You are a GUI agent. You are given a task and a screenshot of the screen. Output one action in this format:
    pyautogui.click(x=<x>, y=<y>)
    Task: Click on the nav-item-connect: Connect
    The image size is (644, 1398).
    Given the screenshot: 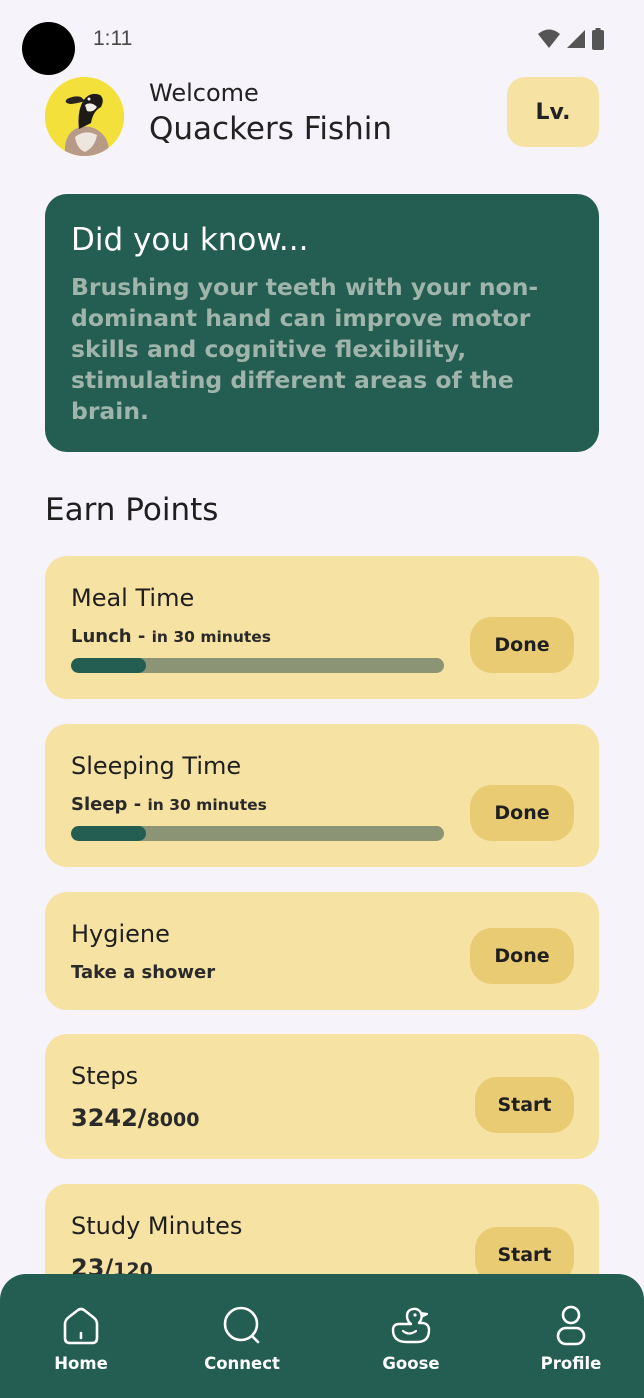 What is the action you would take?
    pyautogui.click(x=242, y=1338)
    